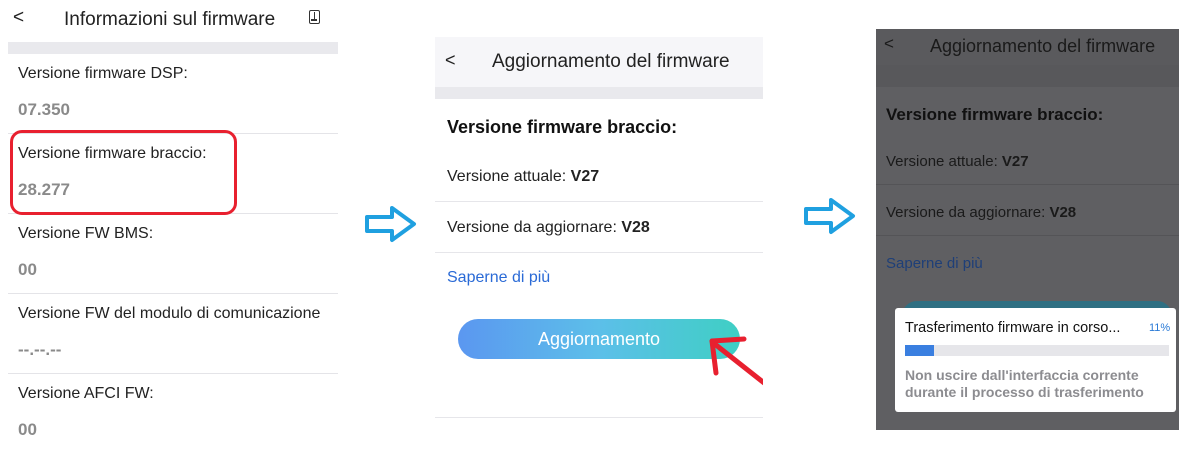  What do you see at coordinates (1160, 328) in the screenshot?
I see `progress-percent: 11%` at bounding box center [1160, 328].